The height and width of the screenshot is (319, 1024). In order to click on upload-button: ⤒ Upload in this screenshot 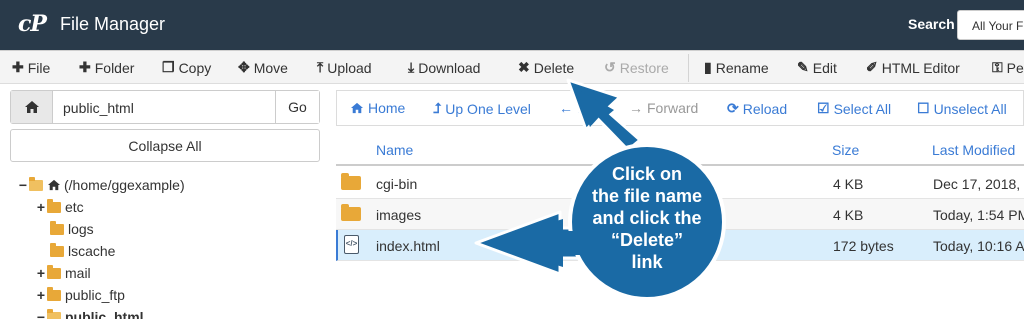, I will do `click(344, 67)`.